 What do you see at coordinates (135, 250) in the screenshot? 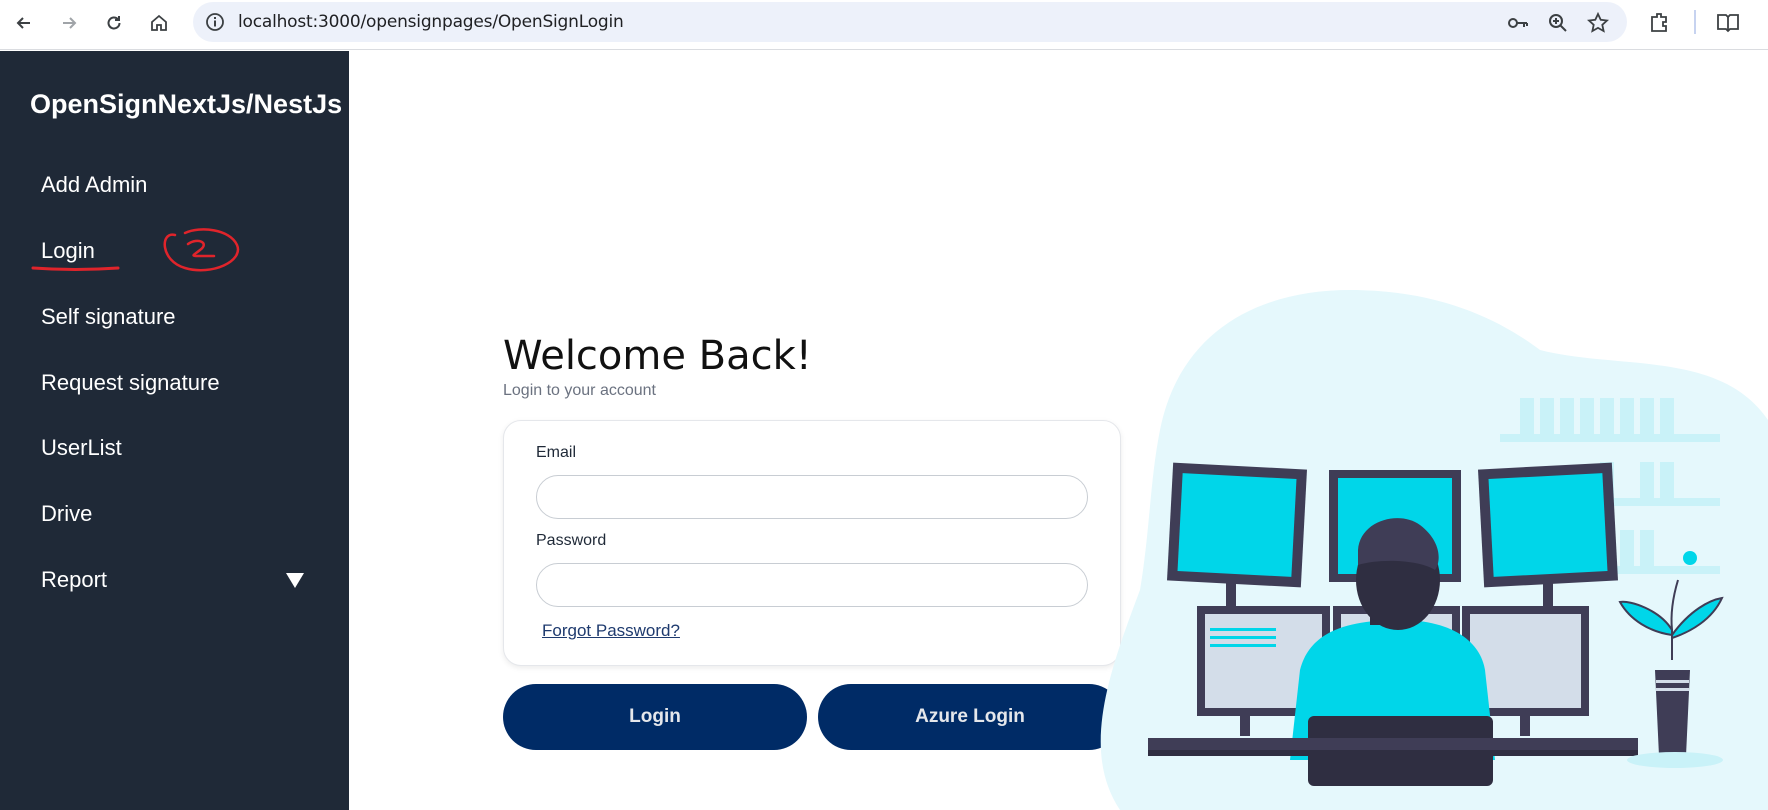
I see `hand-drawn-annotation` at bounding box center [135, 250].